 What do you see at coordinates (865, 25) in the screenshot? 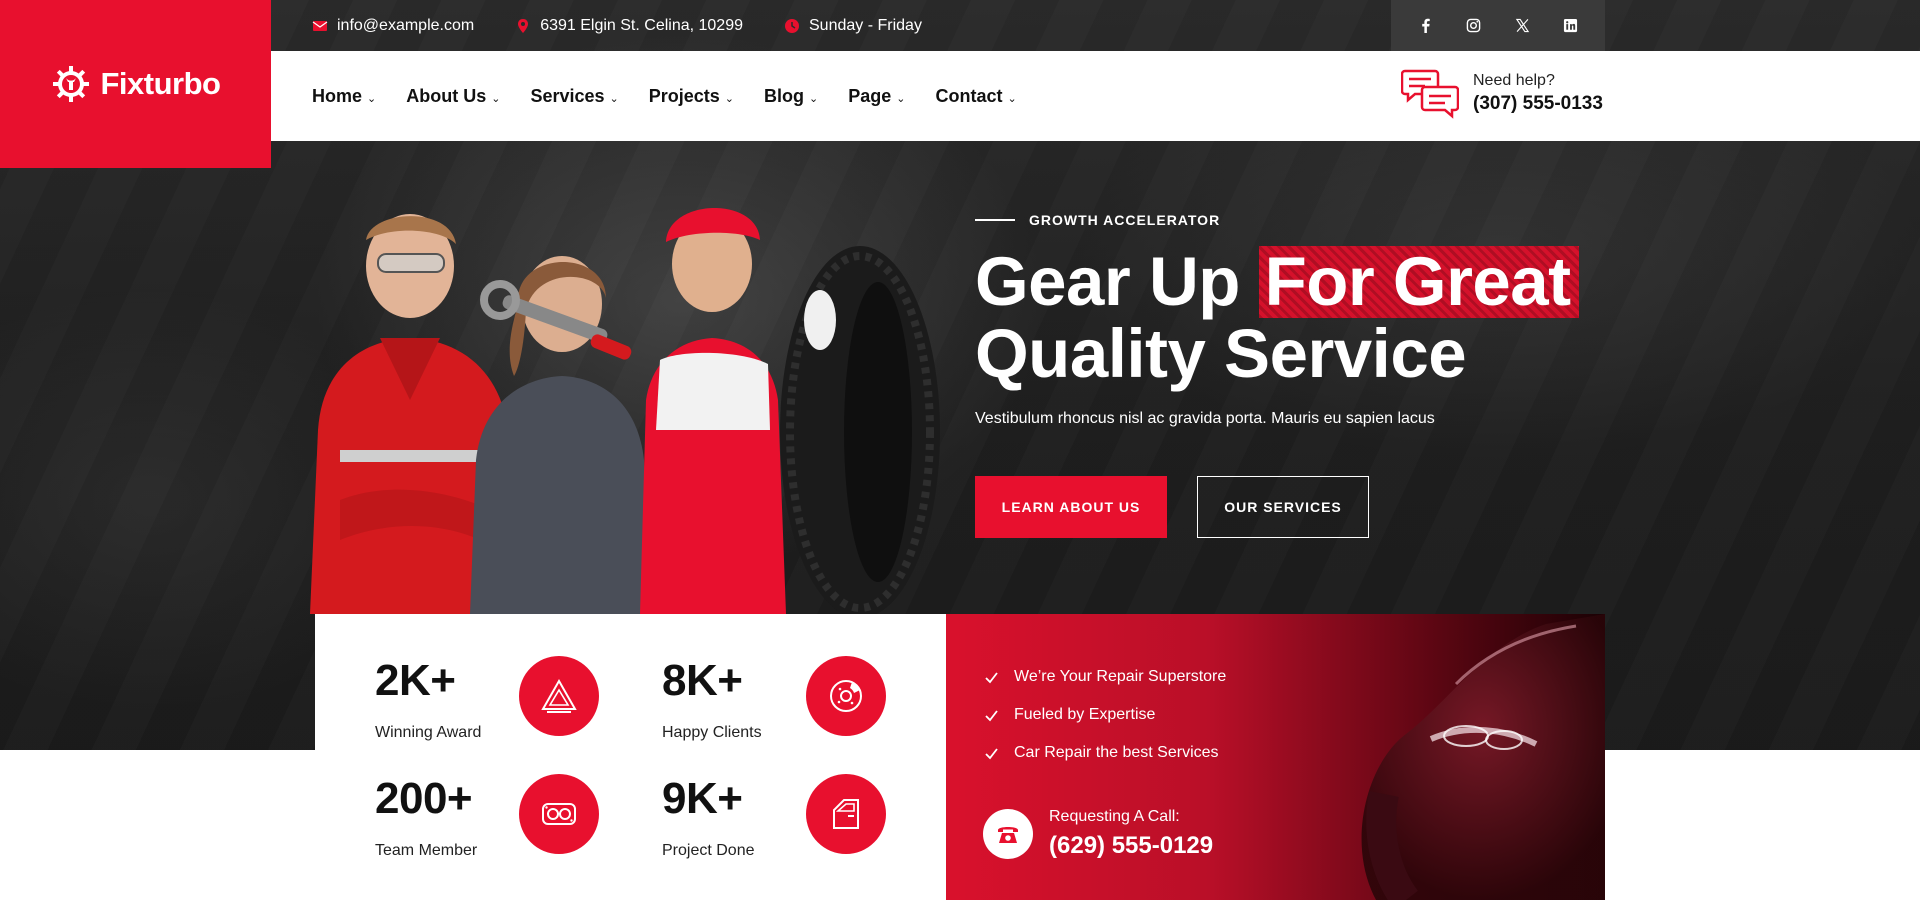
I see `hours-text: Sunday - Friday` at bounding box center [865, 25].